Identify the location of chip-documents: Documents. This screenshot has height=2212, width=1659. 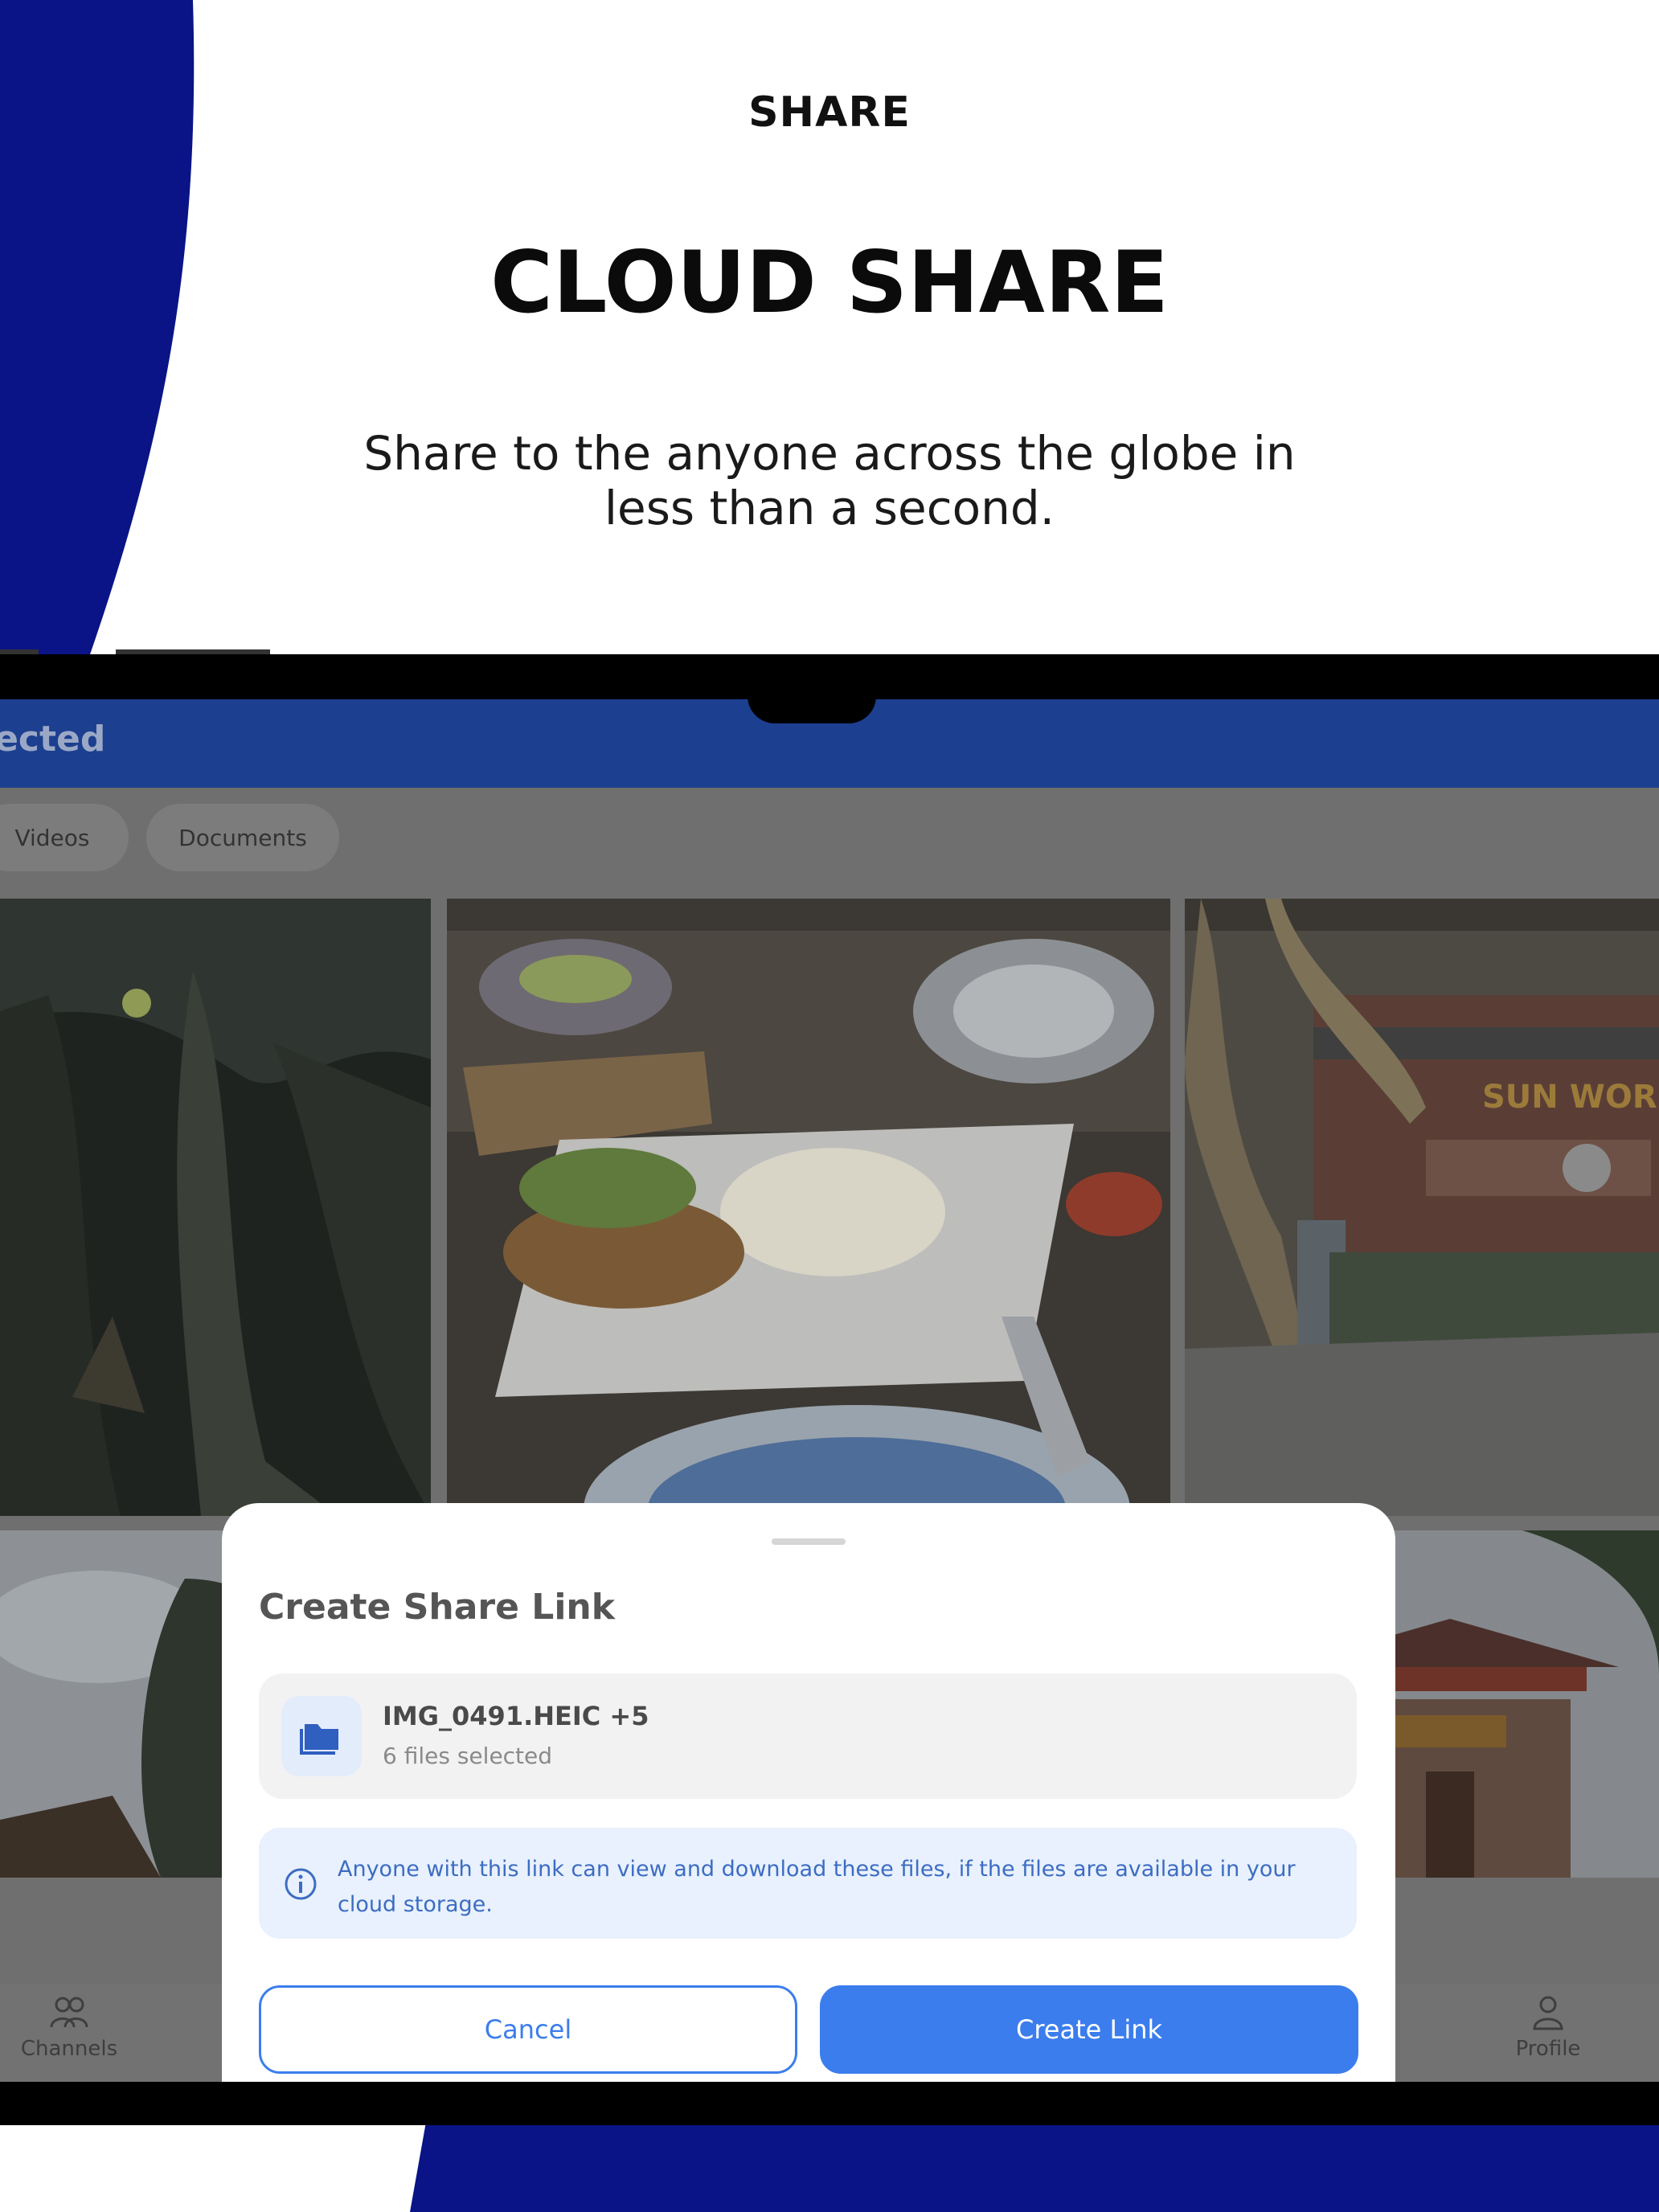
(243, 837).